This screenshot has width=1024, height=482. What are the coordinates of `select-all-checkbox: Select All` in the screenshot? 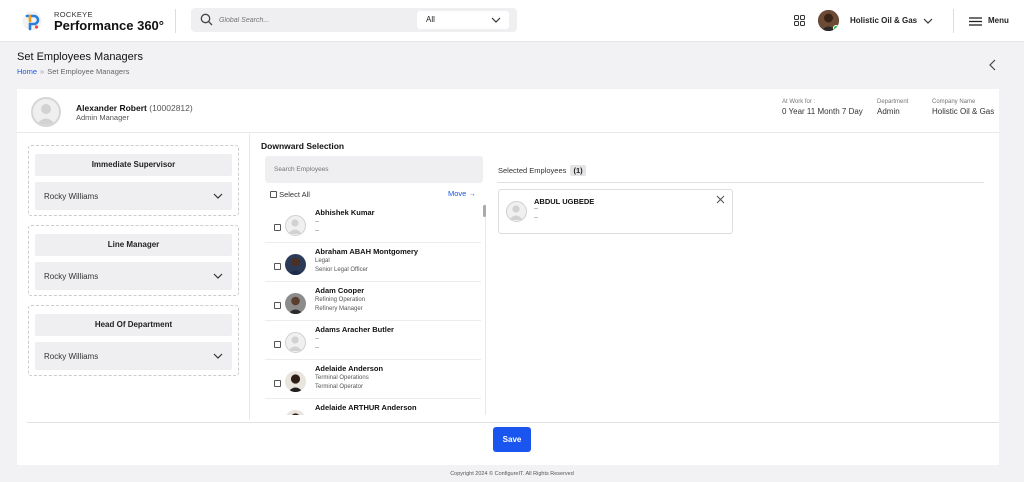 It's located at (290, 194).